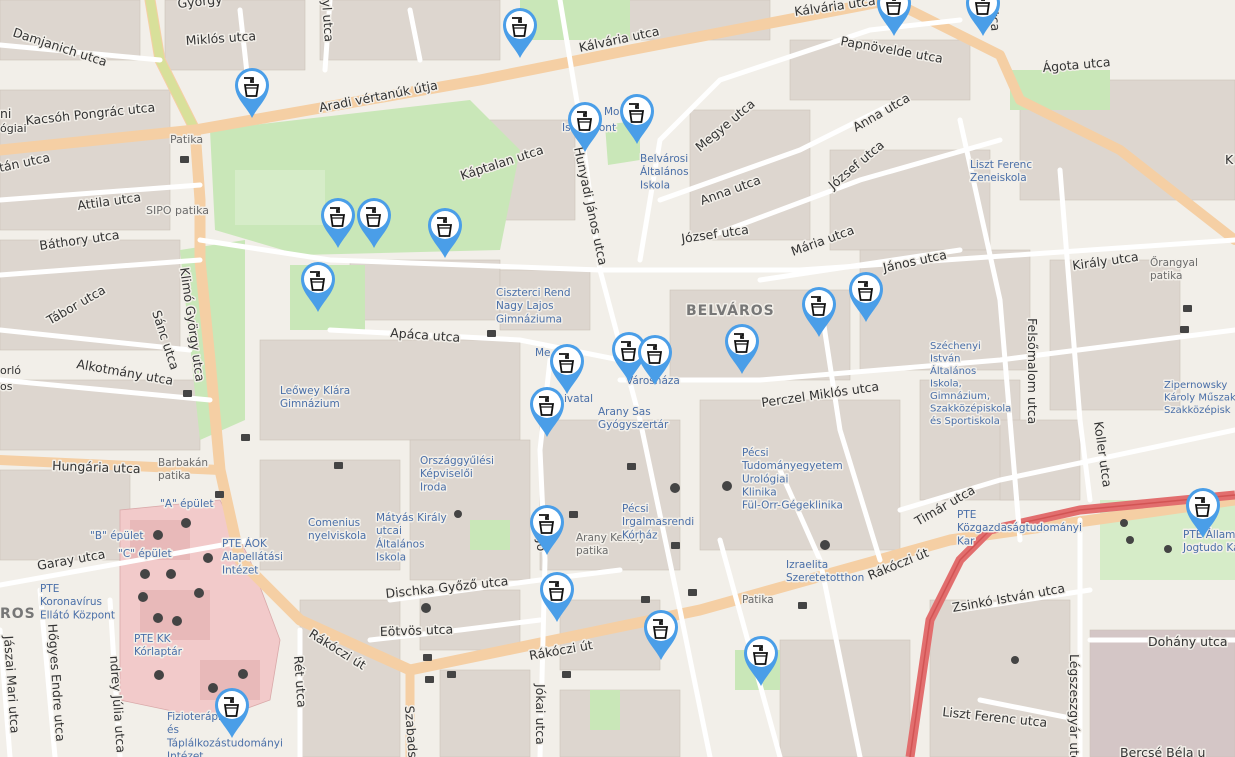  Describe the element at coordinates (96, 467) in the screenshot. I see `label-hungaria-utca: Hungária utca` at that location.